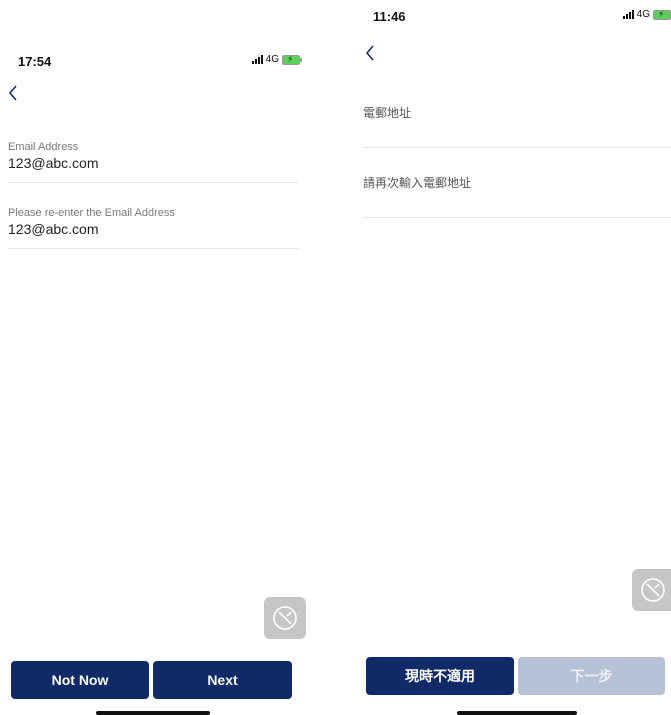 This screenshot has height=715, width=671. What do you see at coordinates (43, 147) in the screenshot?
I see `email-label: Email Address` at bounding box center [43, 147].